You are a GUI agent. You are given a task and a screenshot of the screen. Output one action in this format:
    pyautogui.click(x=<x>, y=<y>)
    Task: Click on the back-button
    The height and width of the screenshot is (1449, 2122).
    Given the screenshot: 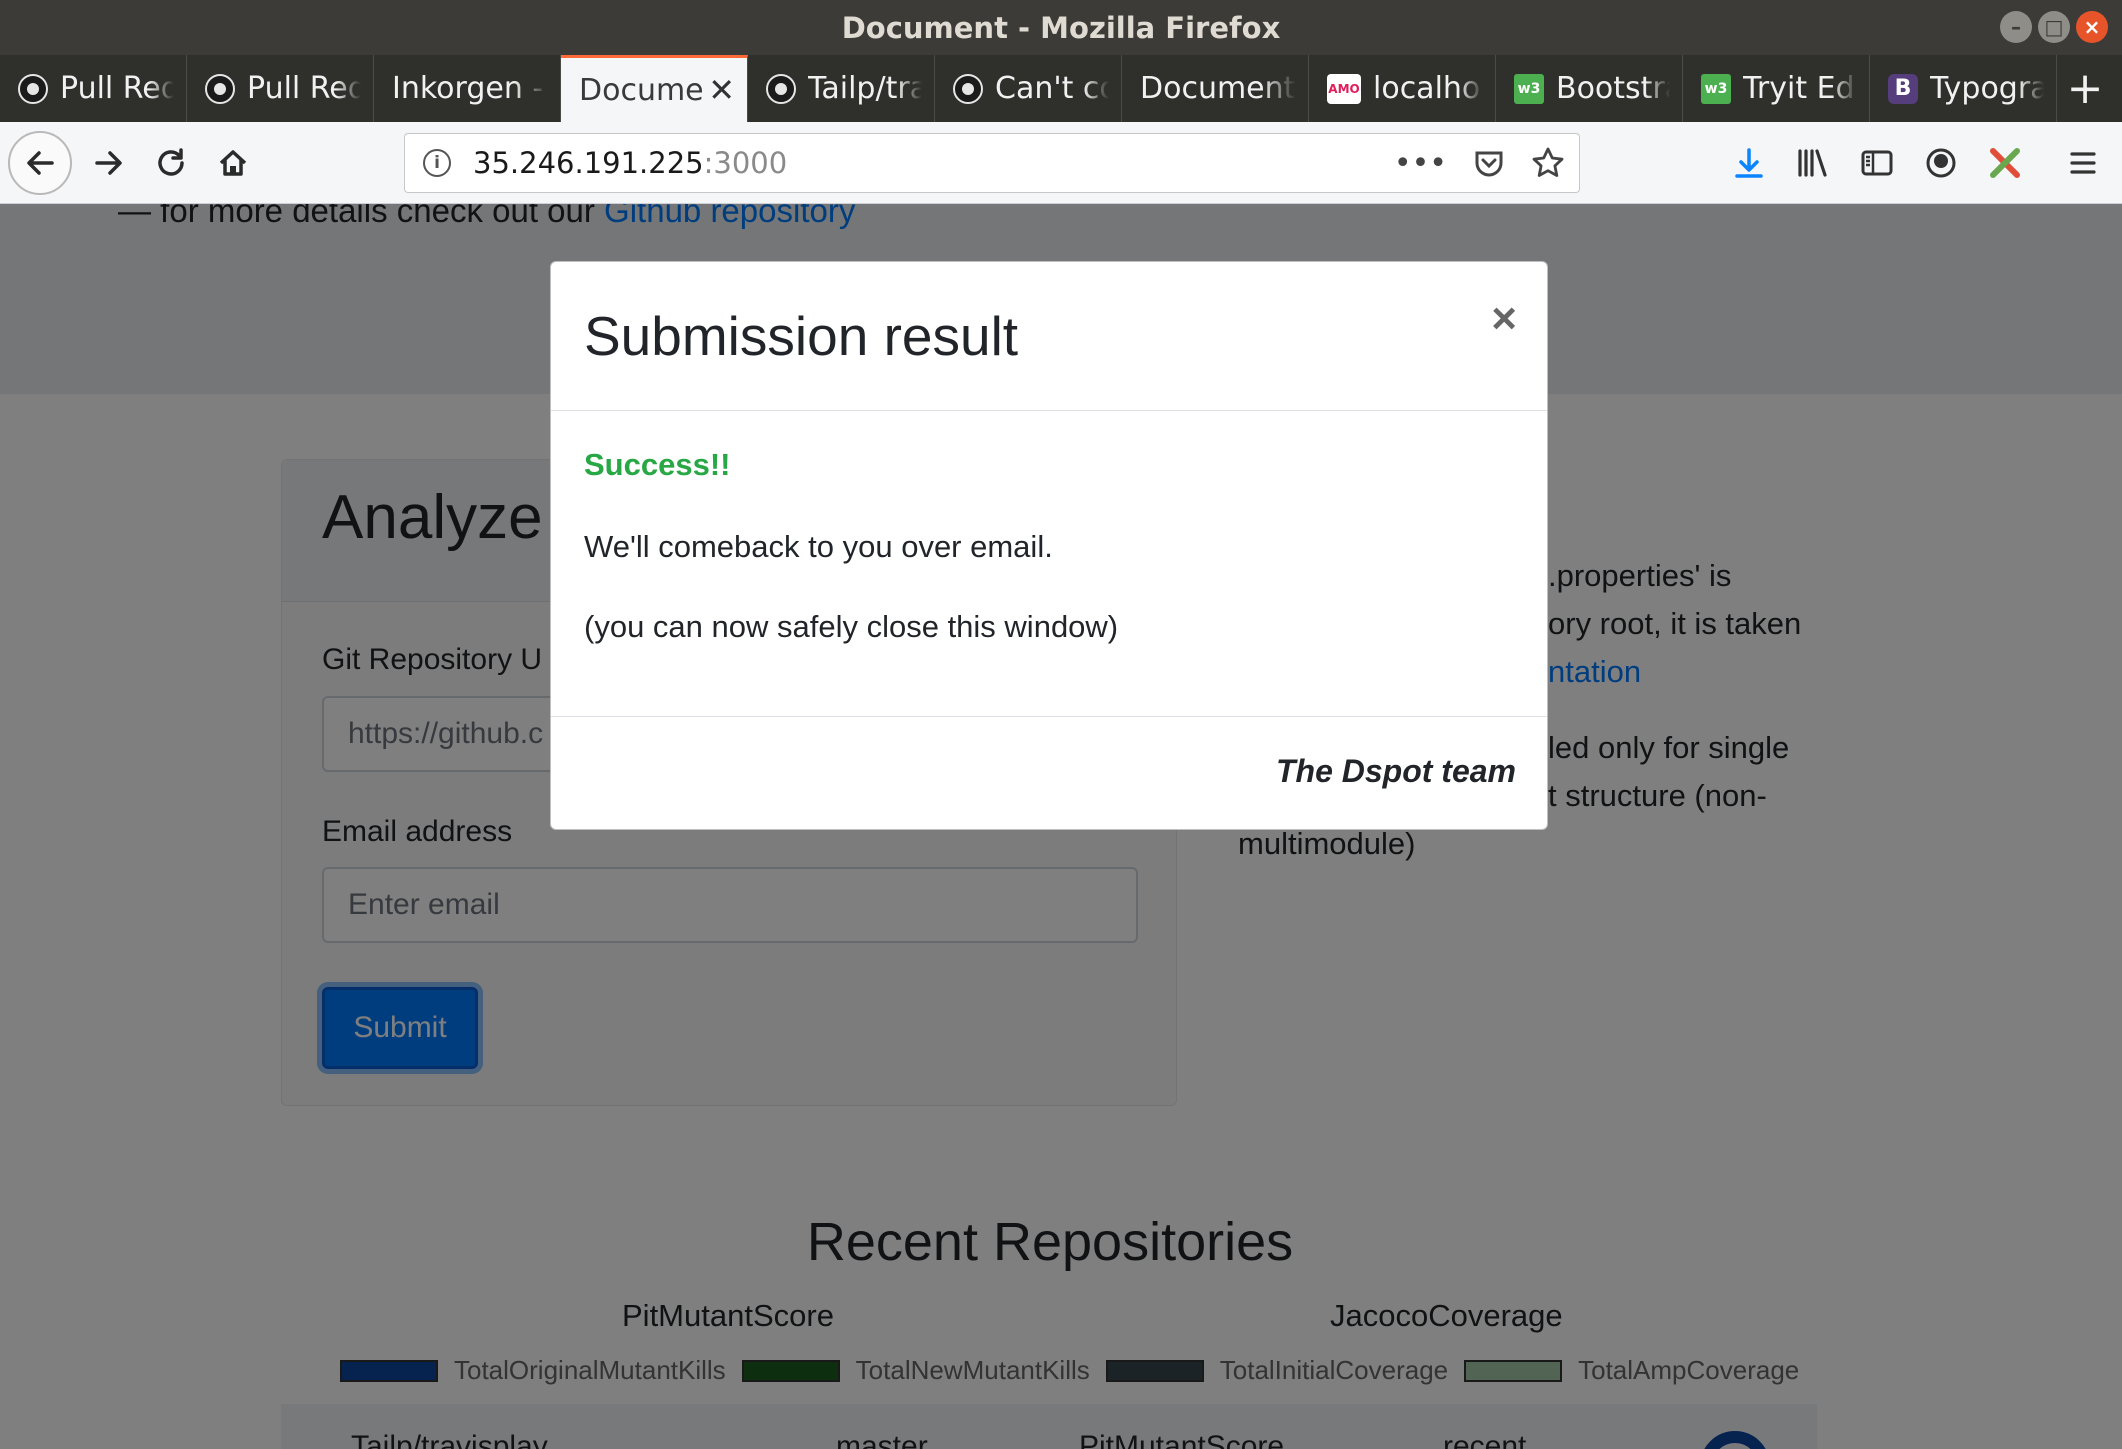 What is the action you would take?
    pyautogui.click(x=40, y=163)
    